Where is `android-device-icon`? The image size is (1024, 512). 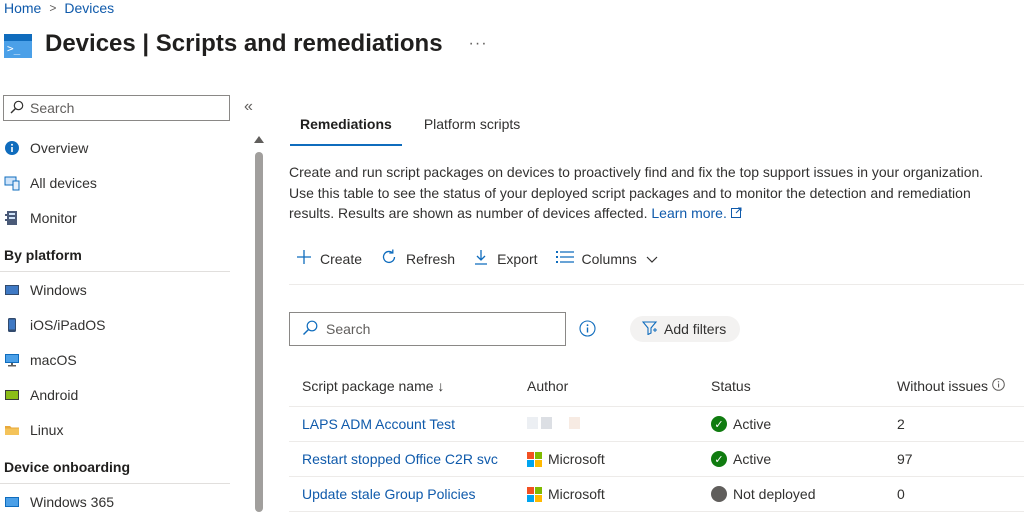
android-device-icon is located at coordinates (12, 395).